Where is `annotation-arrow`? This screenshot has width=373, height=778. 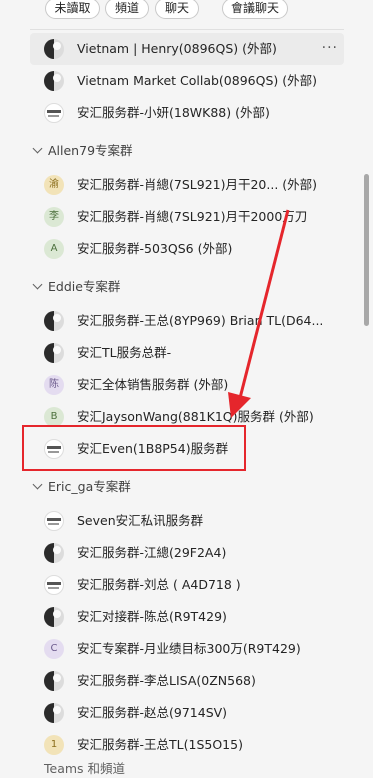 annotation-arrow is located at coordinates (259, 313).